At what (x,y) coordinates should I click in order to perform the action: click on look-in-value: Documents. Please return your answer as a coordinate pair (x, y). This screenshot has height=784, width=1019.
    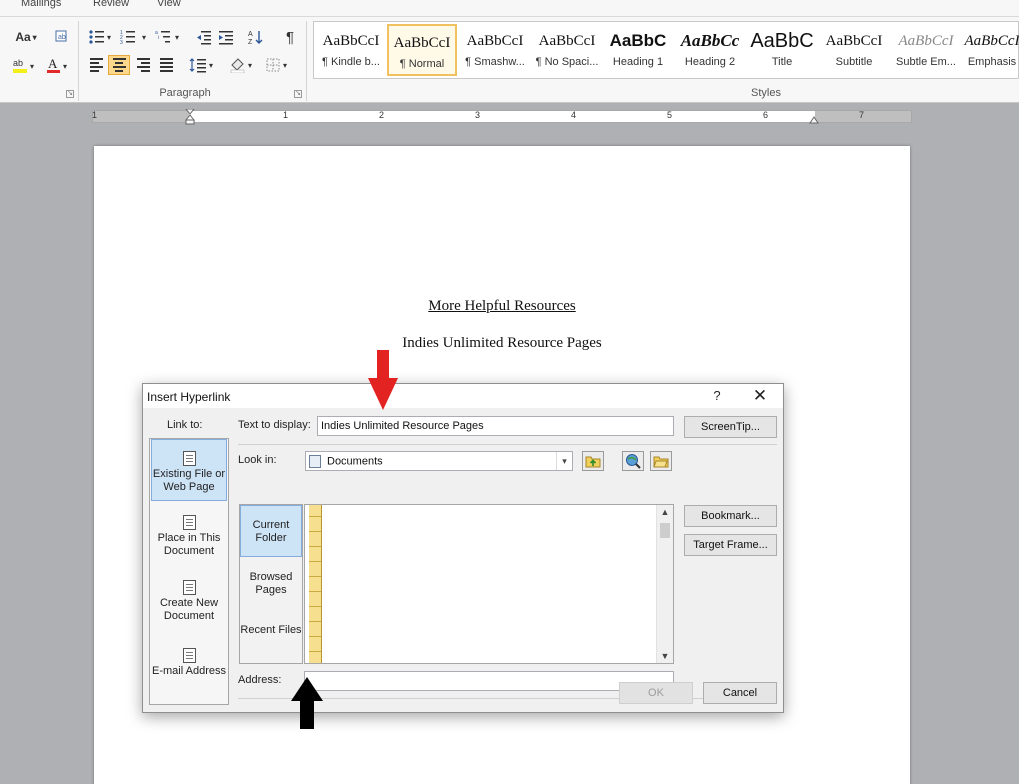
    Looking at the image, I should click on (355, 461).